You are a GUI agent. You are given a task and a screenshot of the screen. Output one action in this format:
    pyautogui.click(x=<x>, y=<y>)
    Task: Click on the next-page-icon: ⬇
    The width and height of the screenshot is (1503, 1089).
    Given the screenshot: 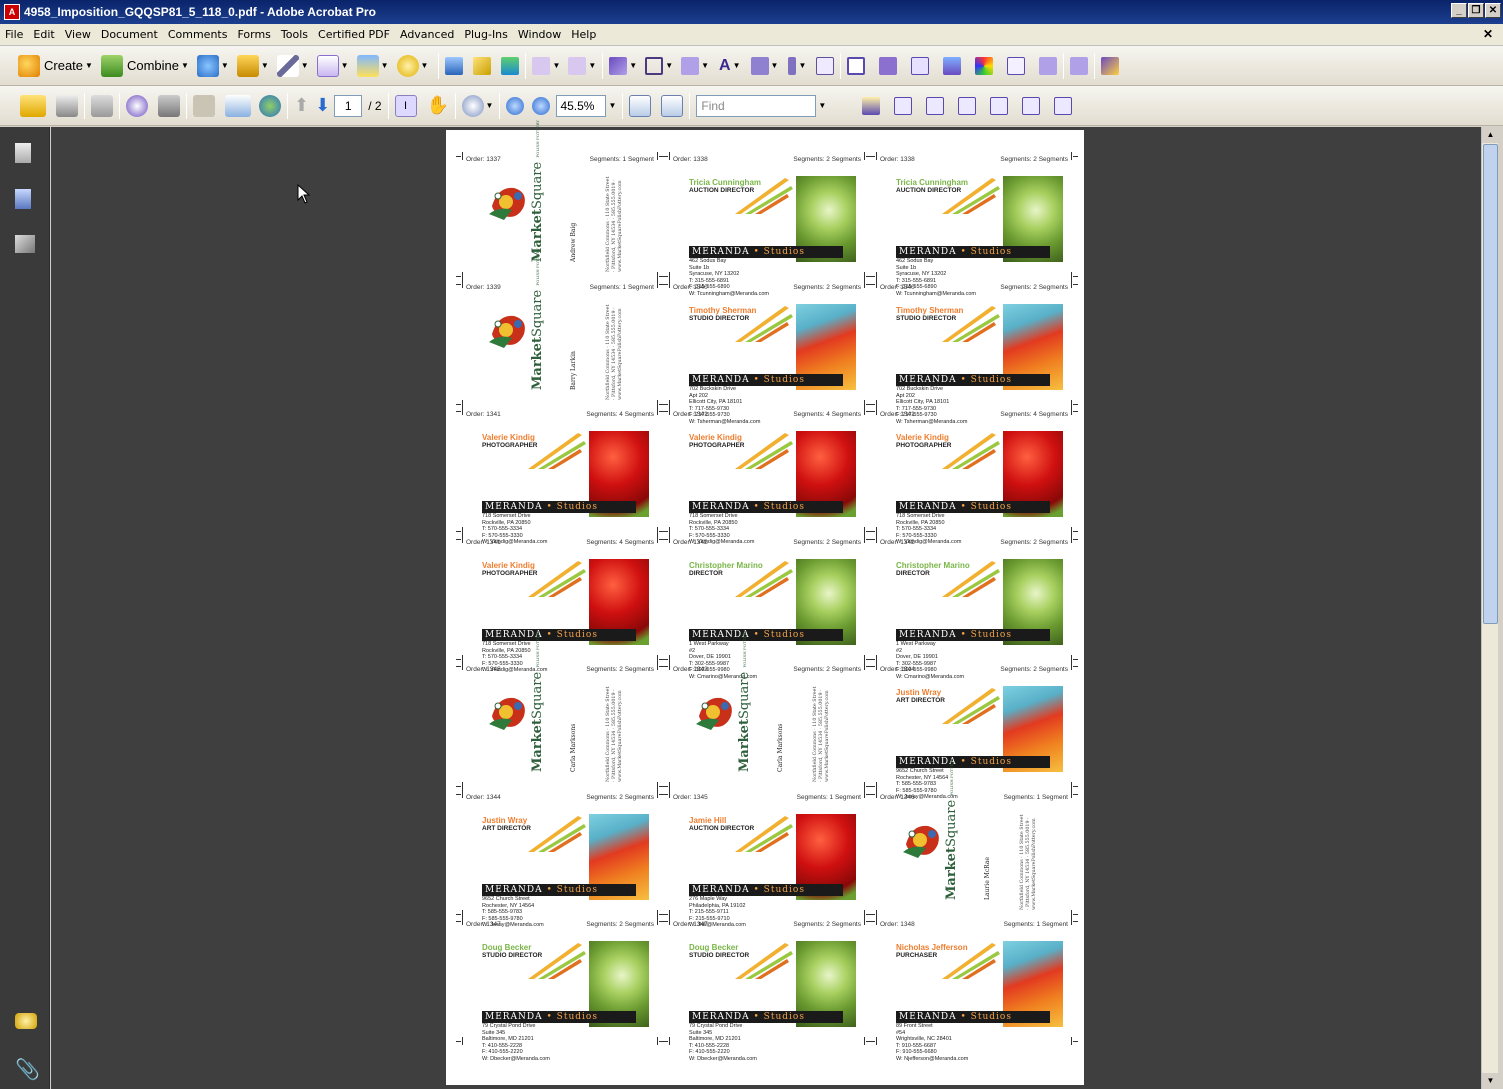 What is the action you would take?
    pyautogui.click(x=322, y=105)
    